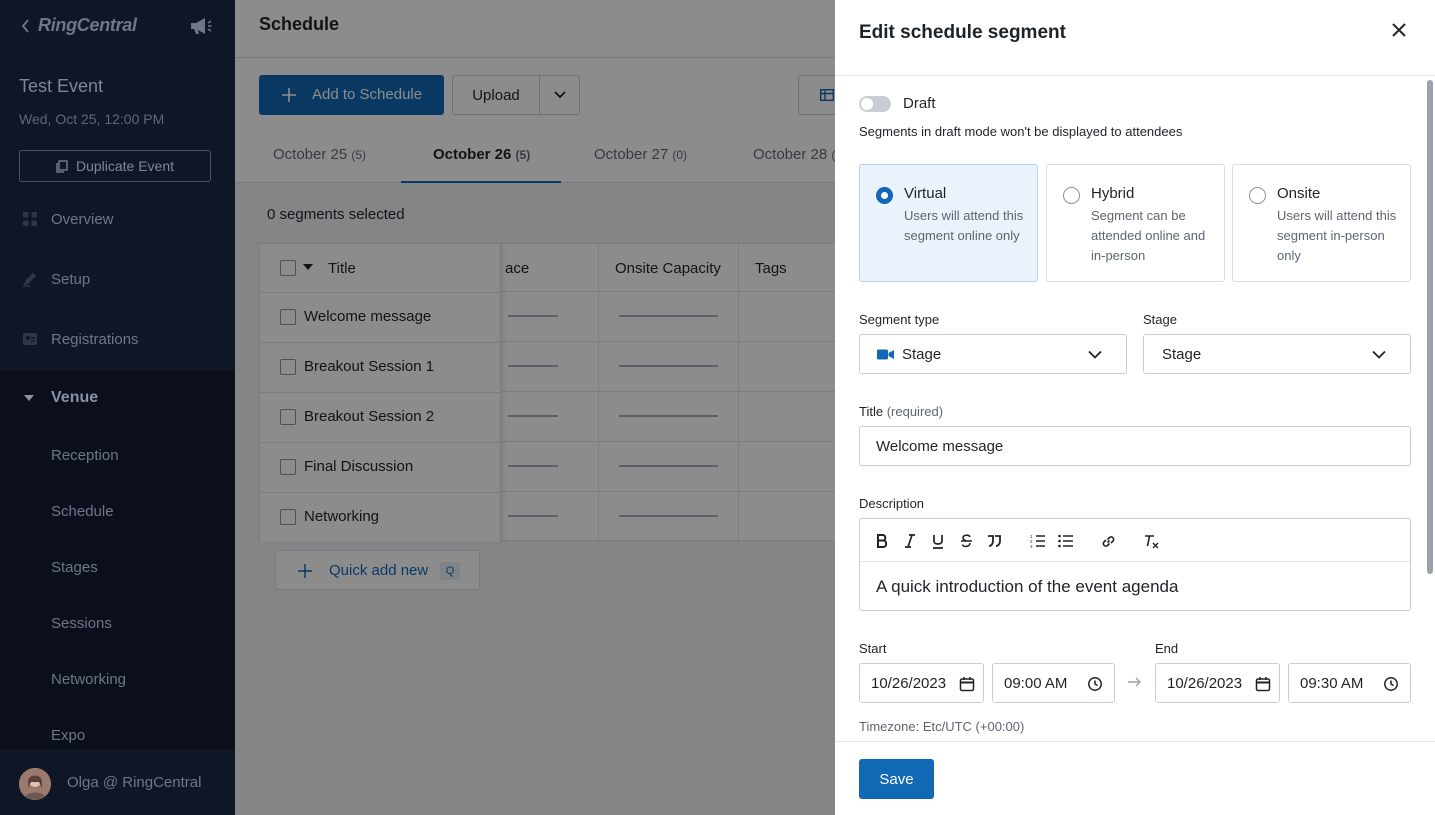  What do you see at coordinates (30, 219) in the screenshot?
I see `grid-icon` at bounding box center [30, 219].